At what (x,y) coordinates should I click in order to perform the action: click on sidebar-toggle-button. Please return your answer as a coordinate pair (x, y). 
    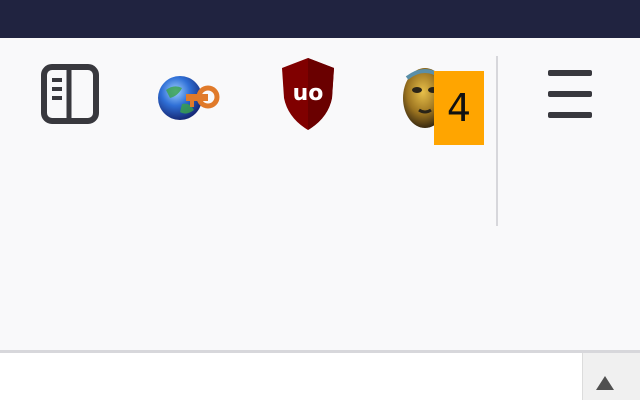
    Looking at the image, I should click on (70, 94).